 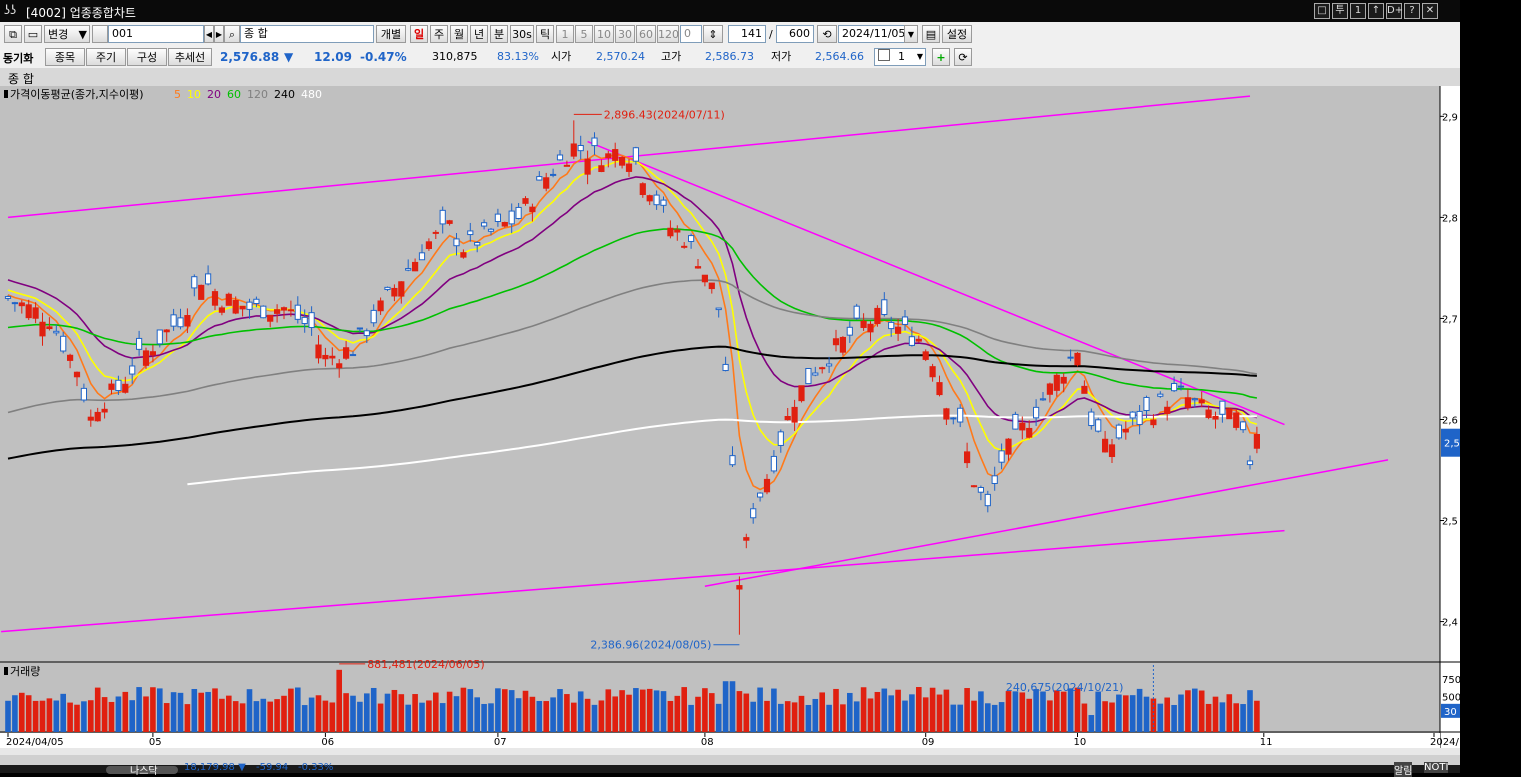 What do you see at coordinates (100, 34) in the screenshot?
I see `code-search-icon` at bounding box center [100, 34].